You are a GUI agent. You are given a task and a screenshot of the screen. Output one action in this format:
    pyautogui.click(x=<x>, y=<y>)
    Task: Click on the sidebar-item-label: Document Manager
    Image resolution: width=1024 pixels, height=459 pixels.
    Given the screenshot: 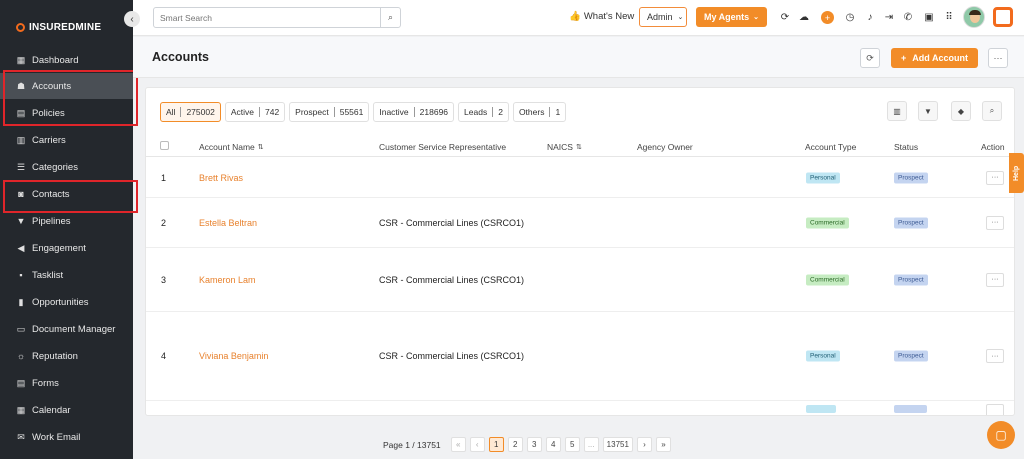 What is the action you would take?
    pyautogui.click(x=74, y=329)
    